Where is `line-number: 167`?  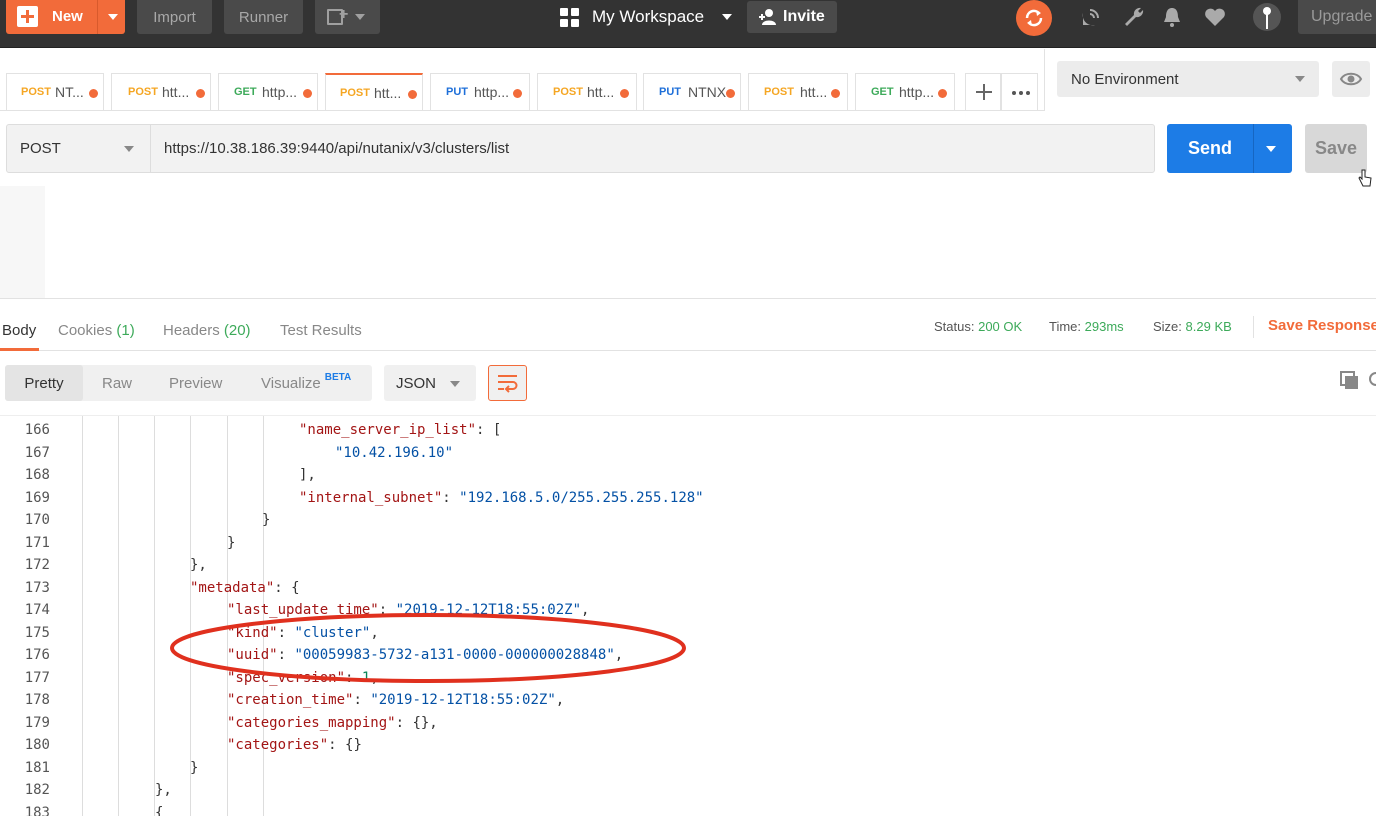 line-number: 167 is located at coordinates (37, 452).